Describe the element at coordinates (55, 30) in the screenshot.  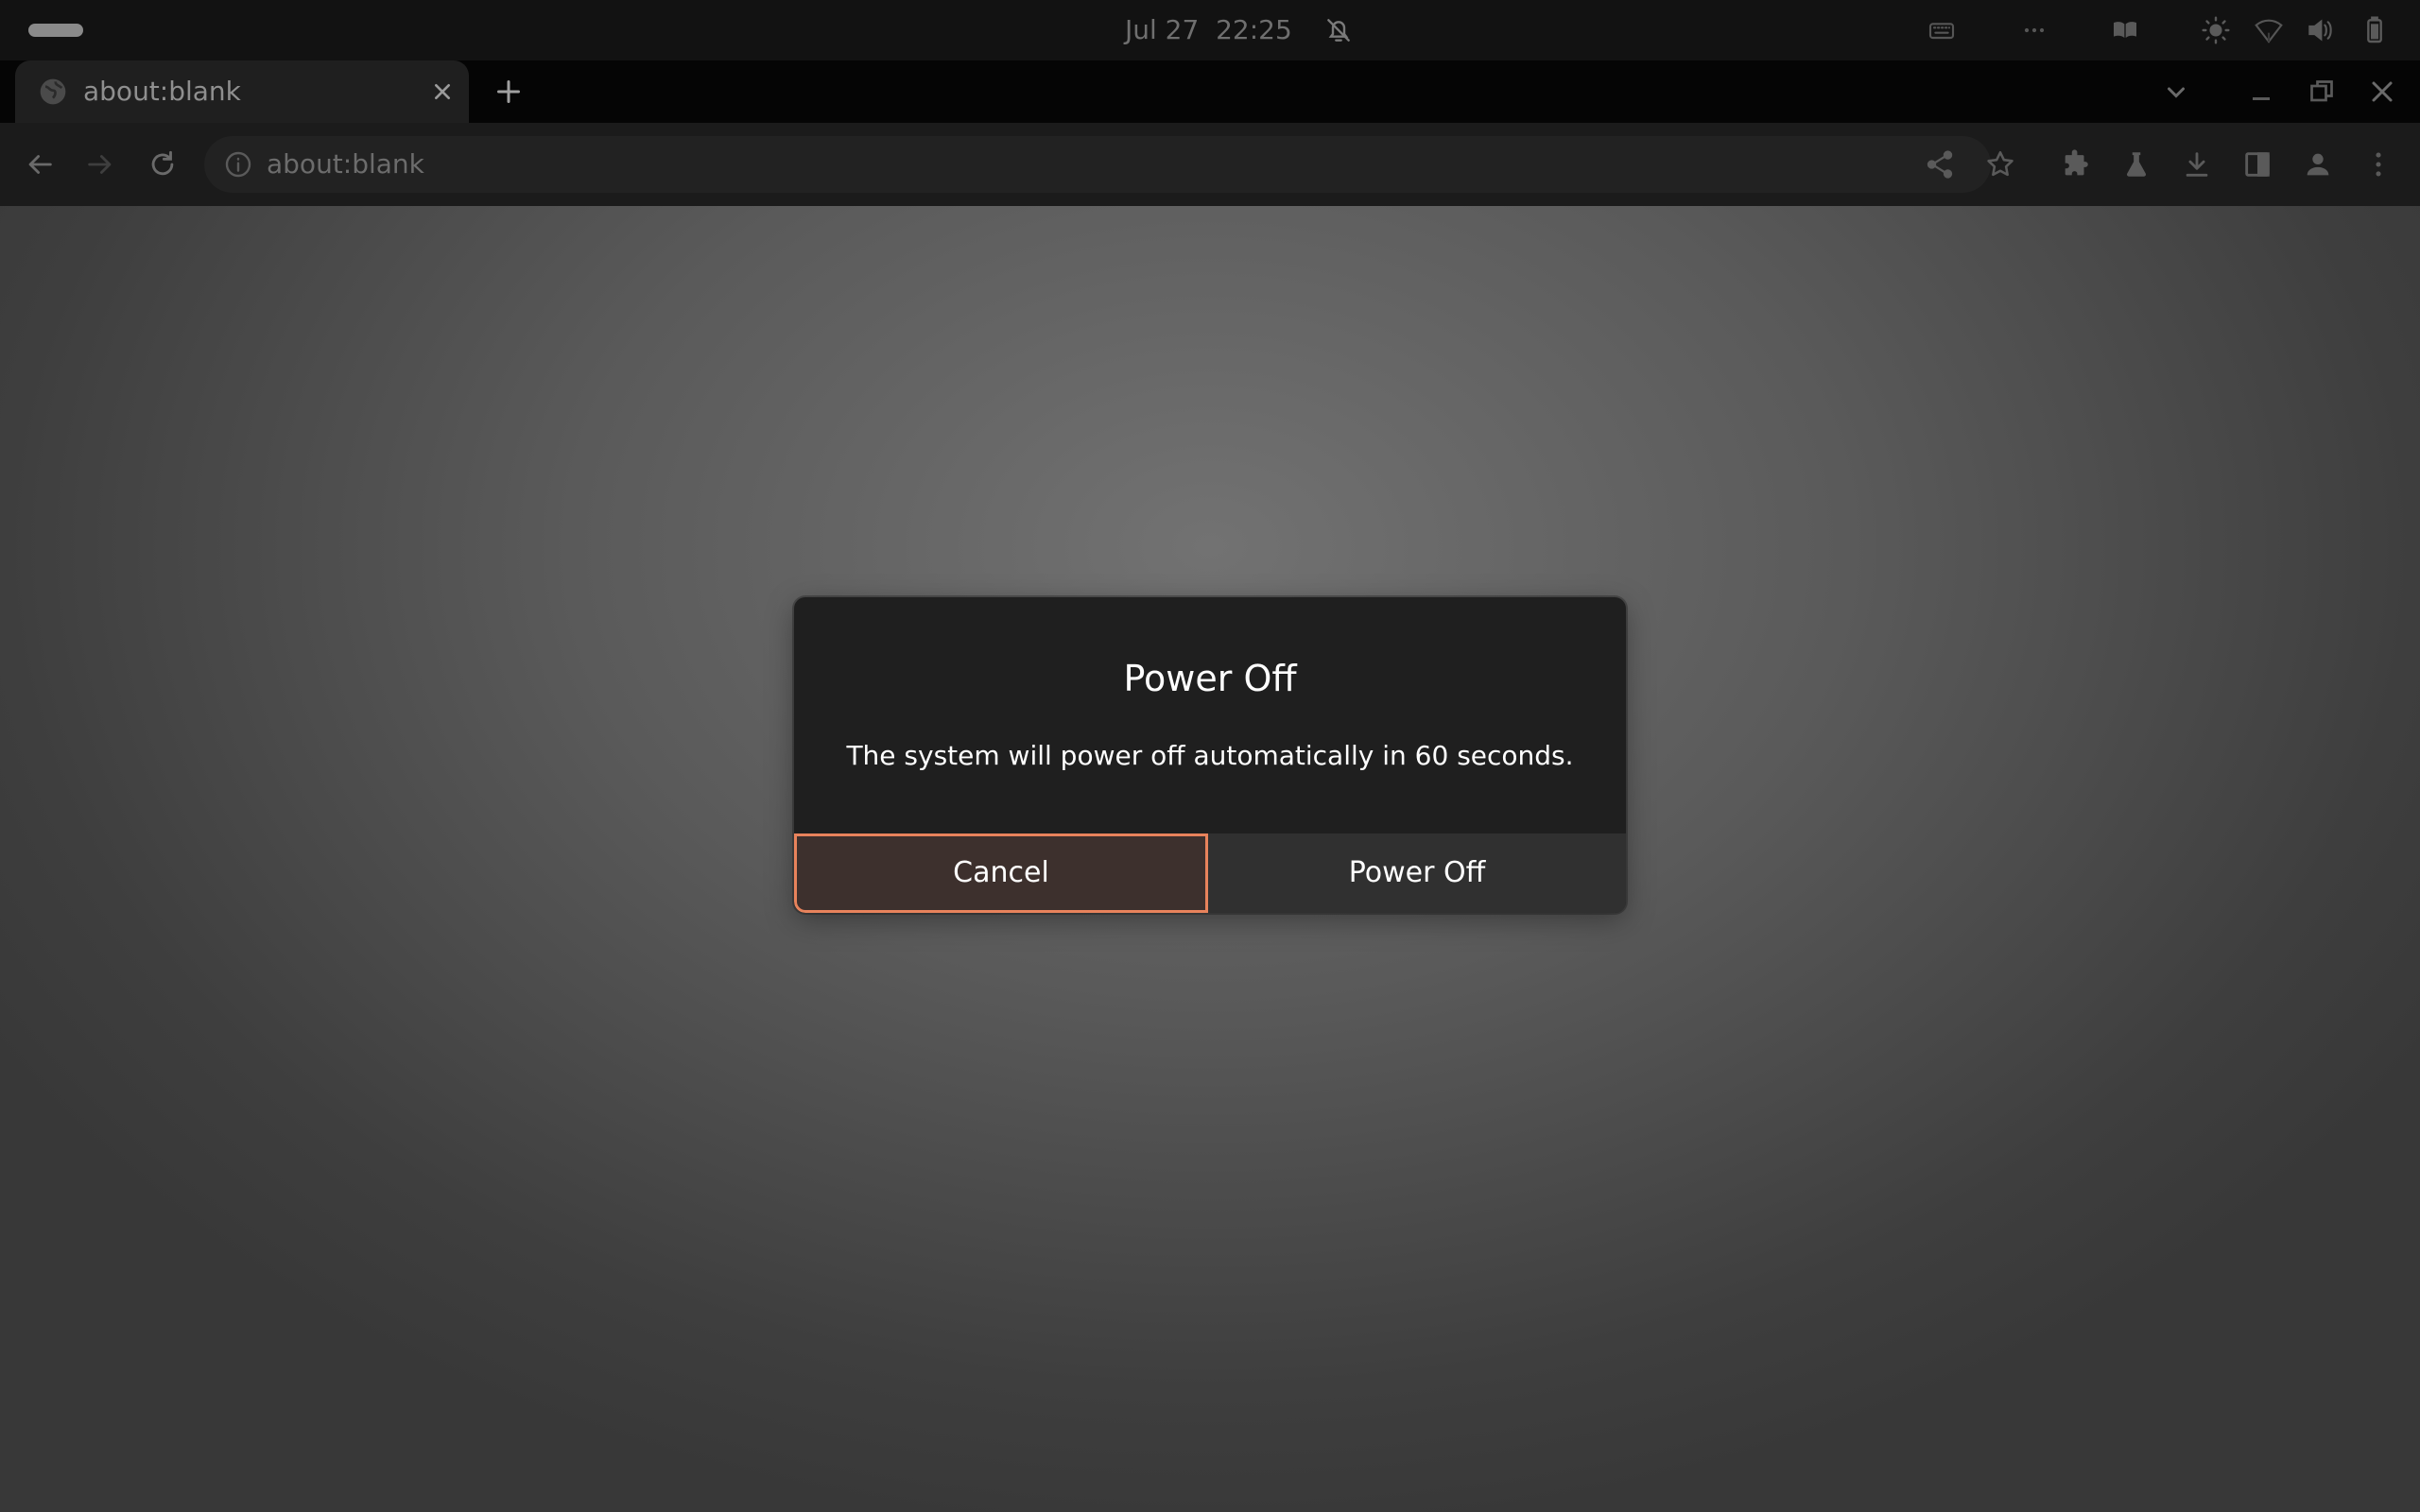
I see `activities-button` at that location.